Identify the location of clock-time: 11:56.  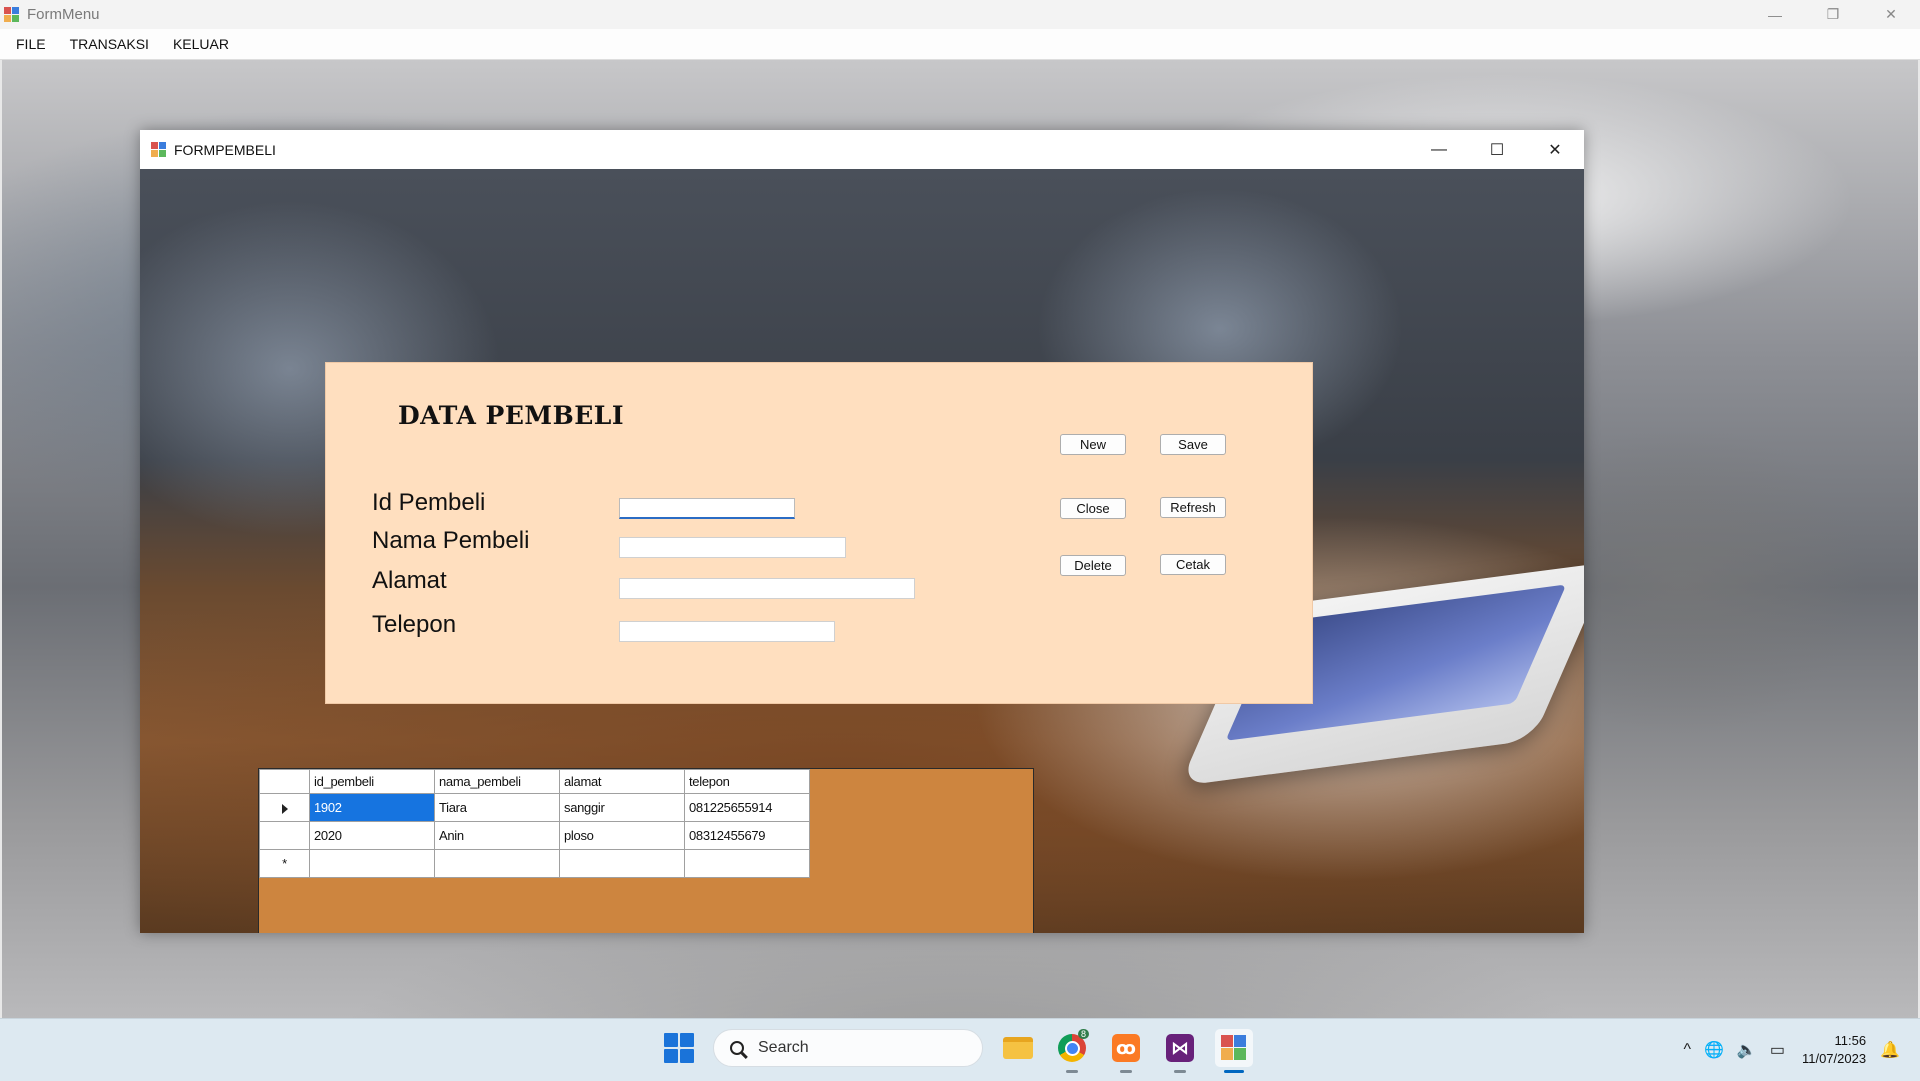
(1850, 1040).